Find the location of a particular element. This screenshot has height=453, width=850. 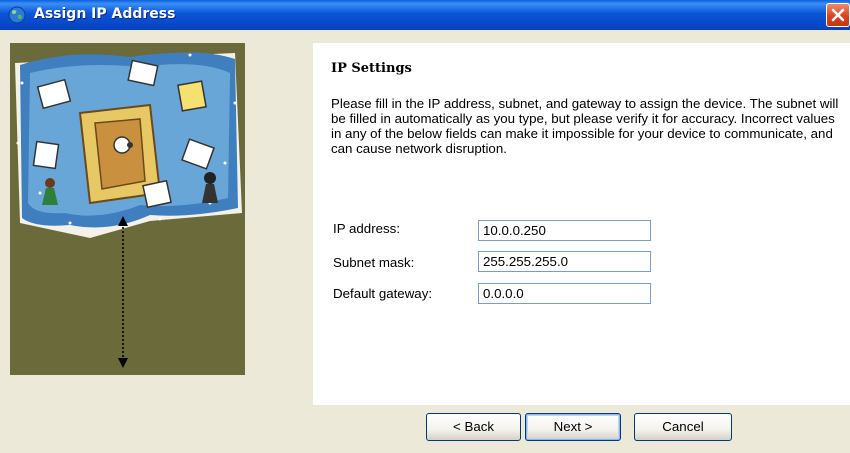

window-title: Assign IP Address is located at coordinates (105, 14).